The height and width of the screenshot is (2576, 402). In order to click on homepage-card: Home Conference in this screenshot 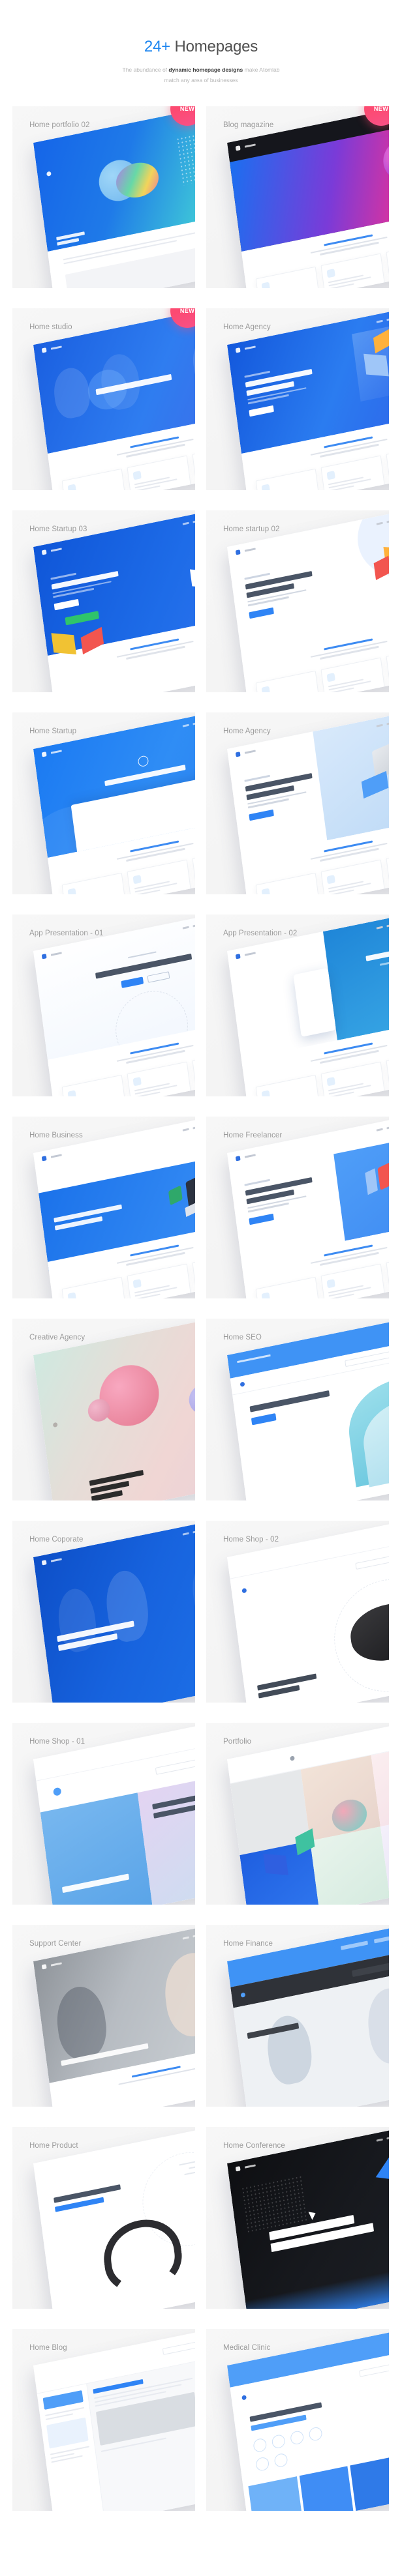, I will do `click(297, 2218)`.